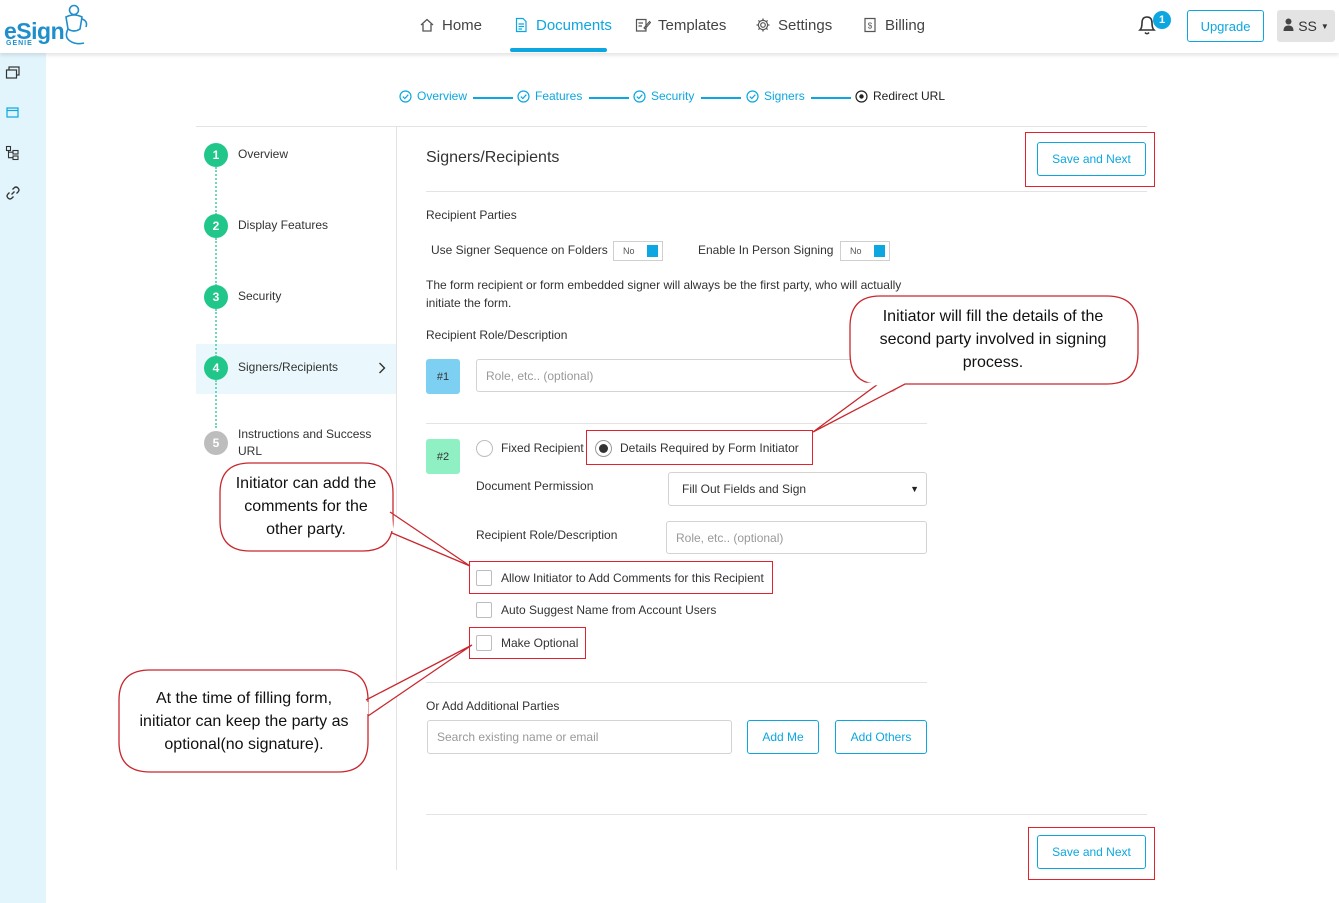 The height and width of the screenshot is (903, 1339). I want to click on nav-home: Home, so click(450, 25).